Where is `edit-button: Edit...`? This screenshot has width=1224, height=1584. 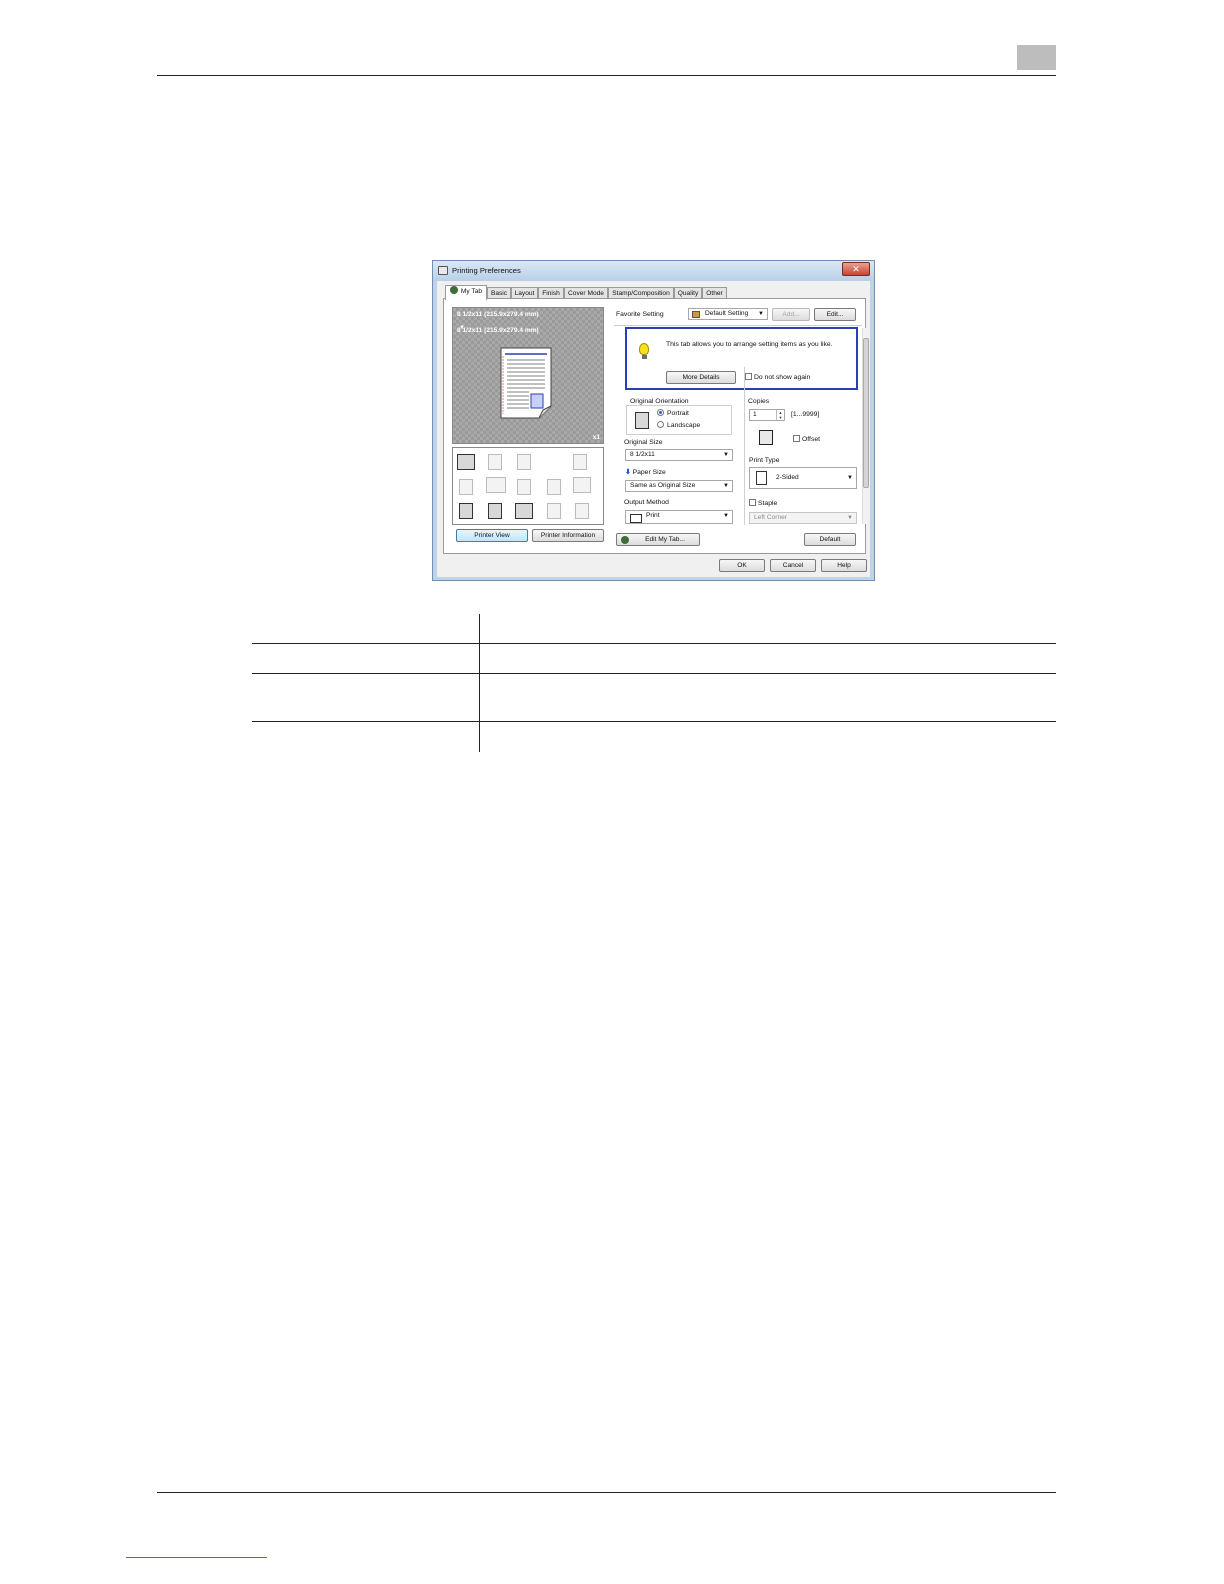
edit-button: Edit... is located at coordinates (835, 314).